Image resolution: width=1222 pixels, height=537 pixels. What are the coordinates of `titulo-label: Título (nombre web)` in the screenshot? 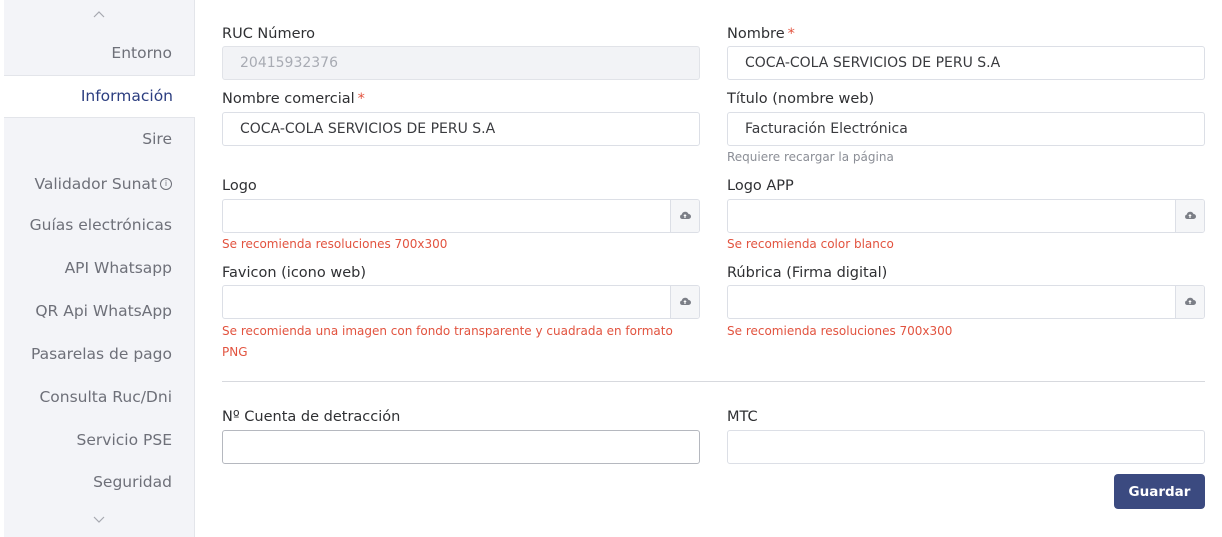 It's located at (801, 99).